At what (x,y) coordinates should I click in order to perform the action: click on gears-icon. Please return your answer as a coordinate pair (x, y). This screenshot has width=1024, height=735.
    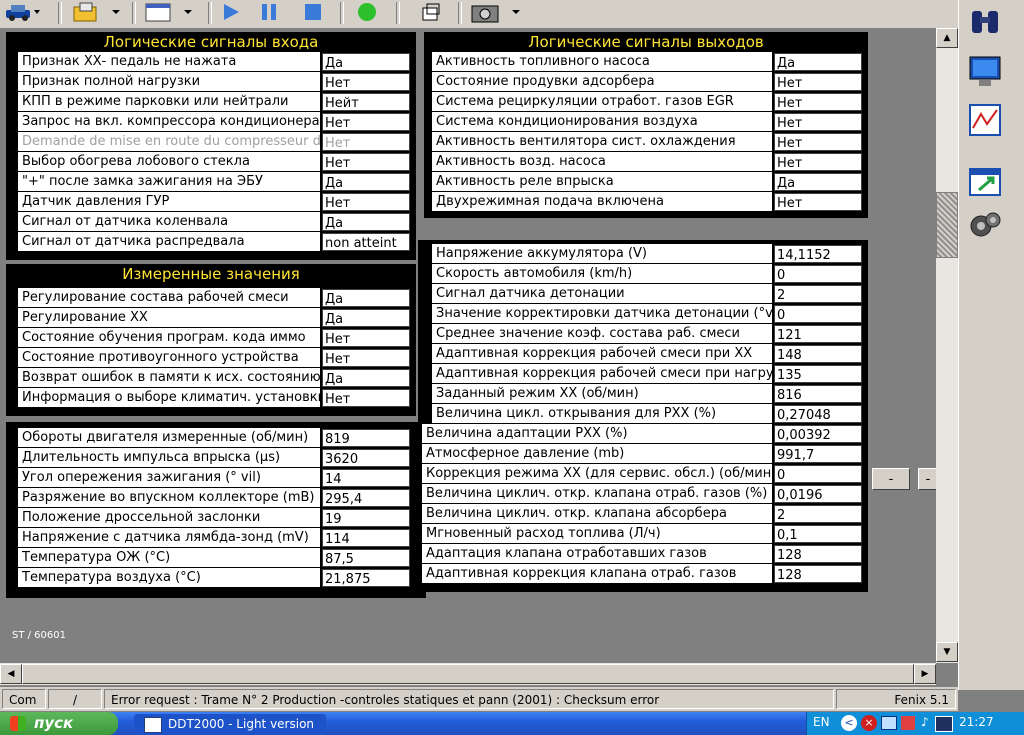
    Looking at the image, I should click on (985, 226).